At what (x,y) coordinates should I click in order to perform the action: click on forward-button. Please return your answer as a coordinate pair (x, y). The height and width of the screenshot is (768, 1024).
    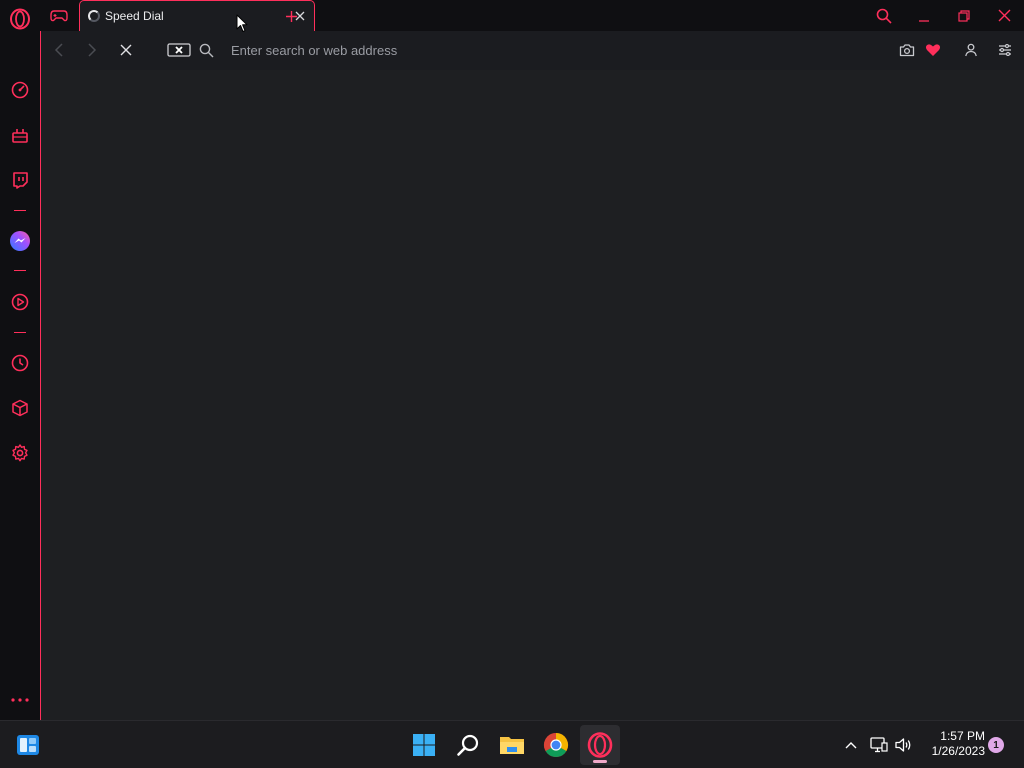
    Looking at the image, I should click on (92, 50).